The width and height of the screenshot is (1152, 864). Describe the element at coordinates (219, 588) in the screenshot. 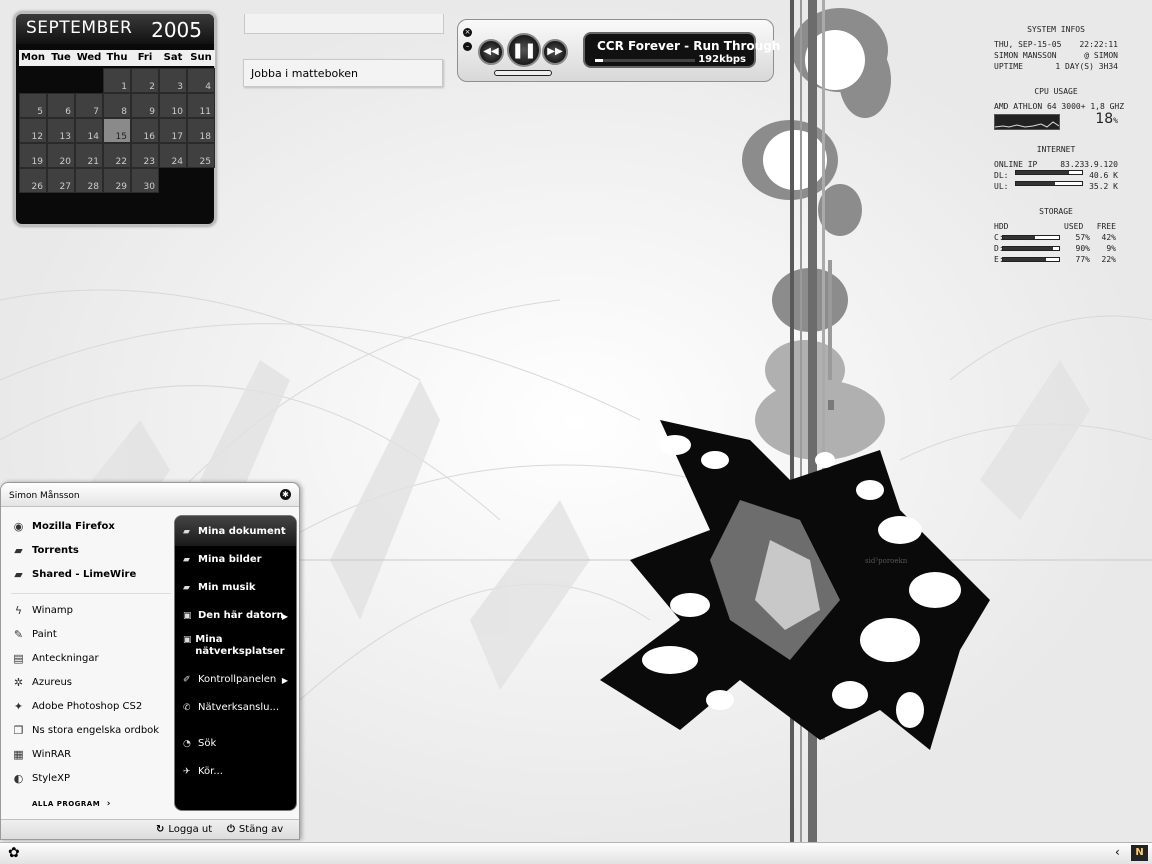

I see `places-item: ▰ Min musik` at that location.